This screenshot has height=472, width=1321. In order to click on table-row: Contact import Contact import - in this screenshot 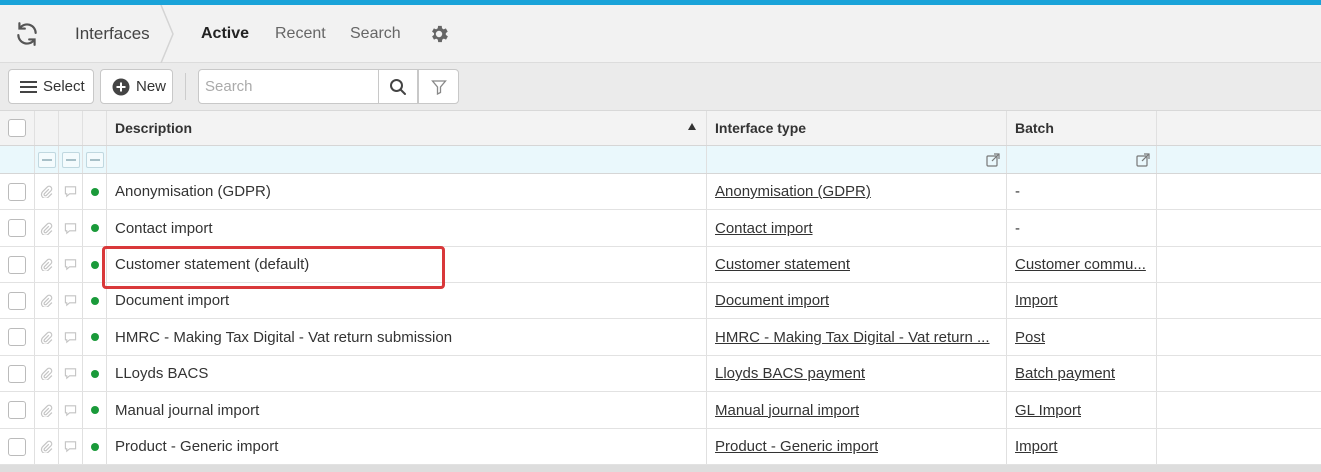, I will do `click(660, 228)`.